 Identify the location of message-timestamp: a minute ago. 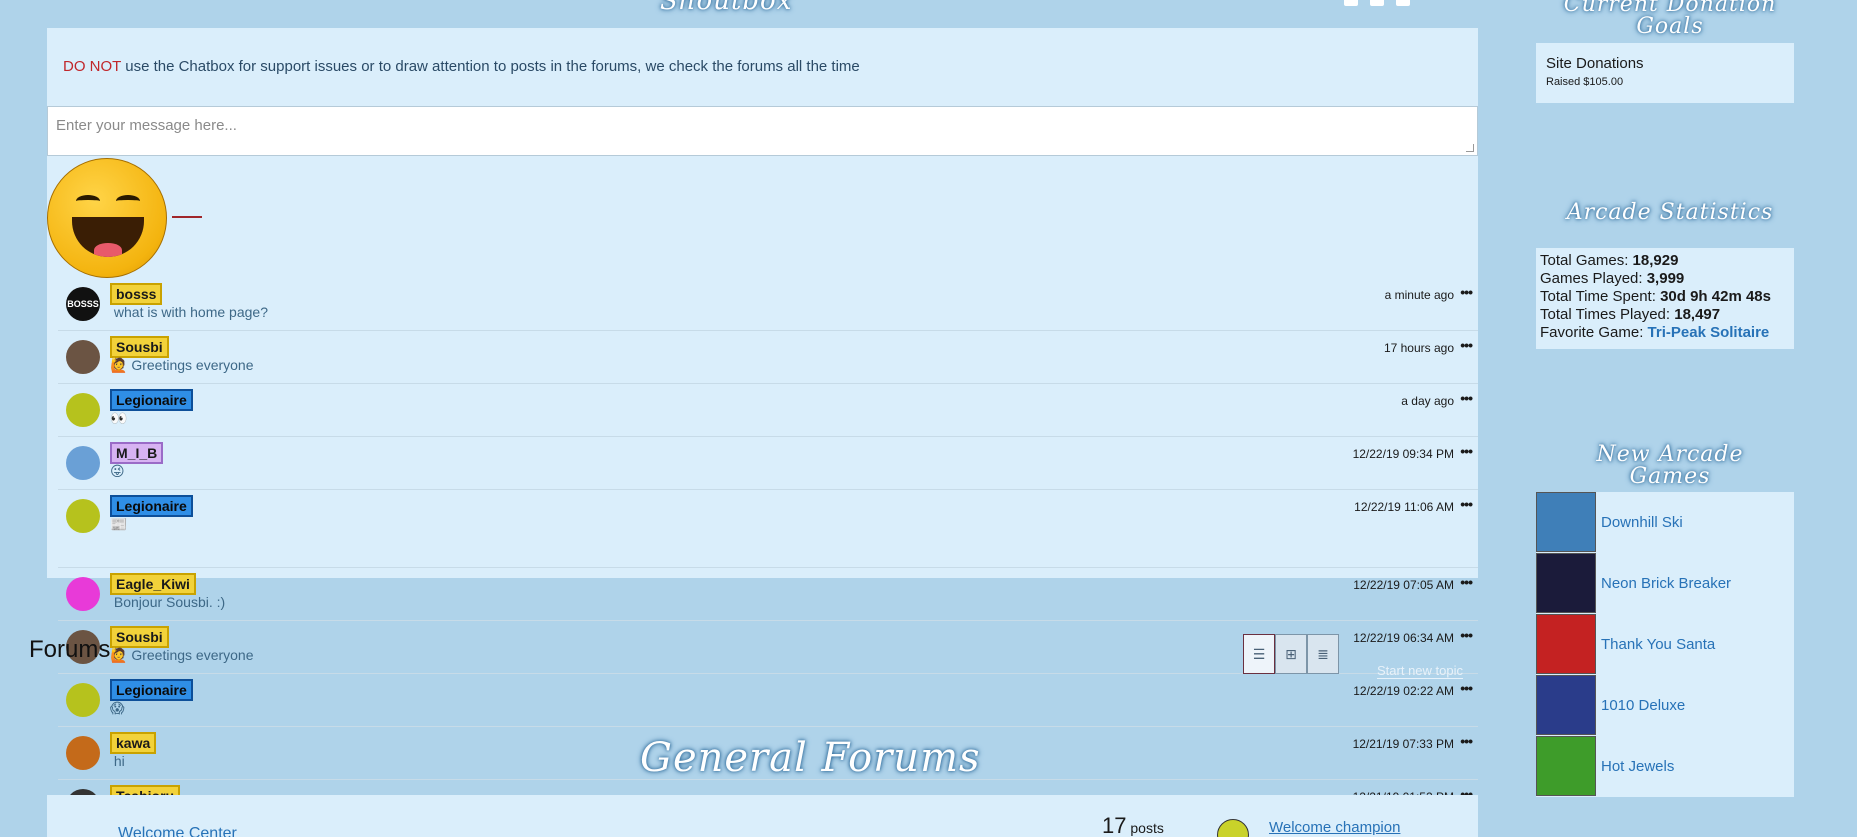
(1419, 295).